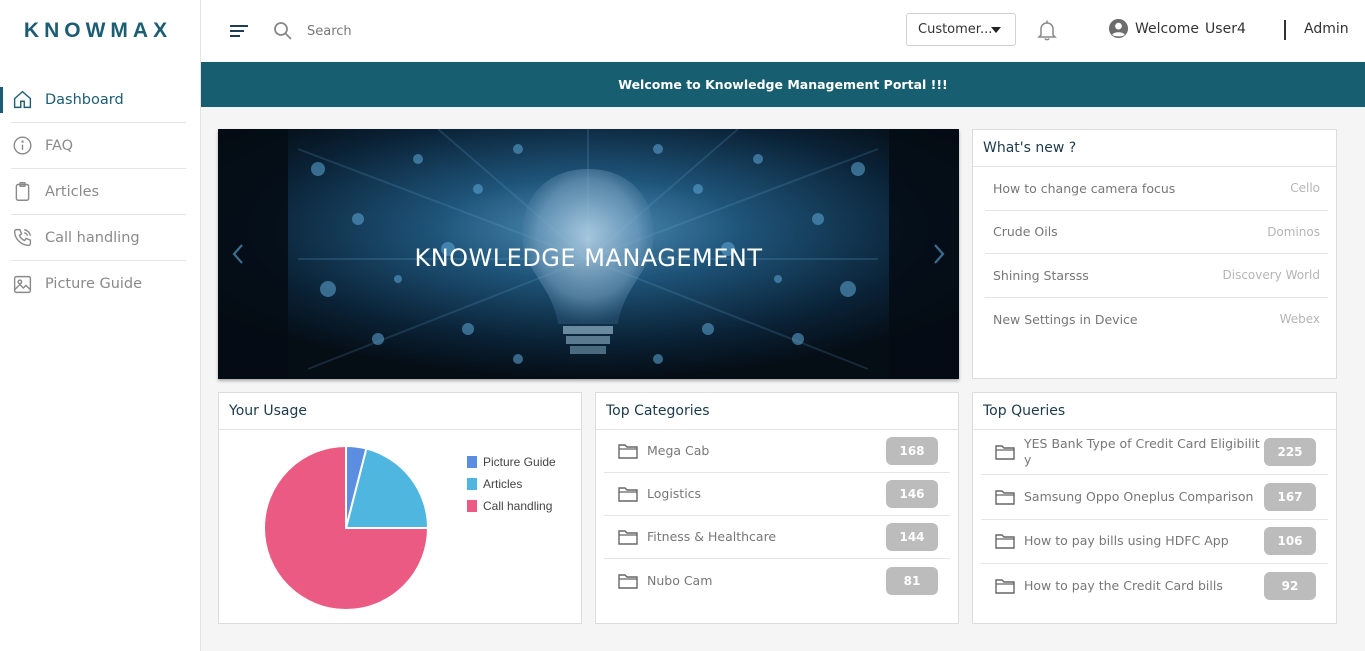 The image size is (1365, 651). What do you see at coordinates (84, 99) in the screenshot?
I see `sidebar-item-label: Dashboard` at bounding box center [84, 99].